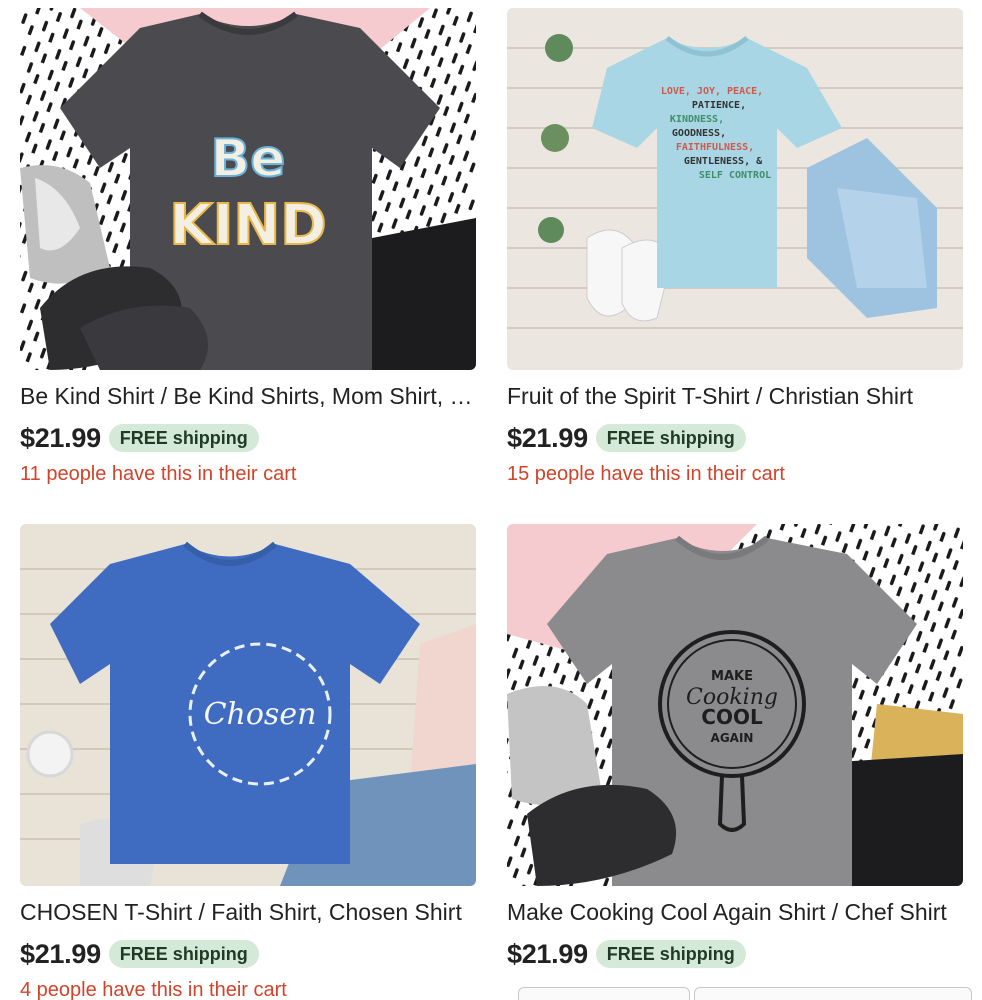 The width and height of the screenshot is (982, 1000). Describe the element at coordinates (699, 133) in the screenshot. I see `shirt-text-line: GOODNESS,` at that location.